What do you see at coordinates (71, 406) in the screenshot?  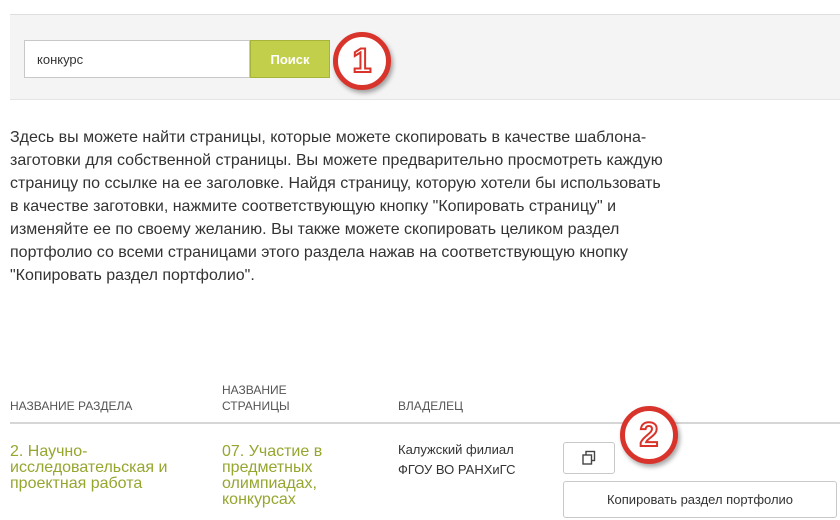 I see `column-header-section: НАЗВАНИЕ РАЗДЕЛА` at bounding box center [71, 406].